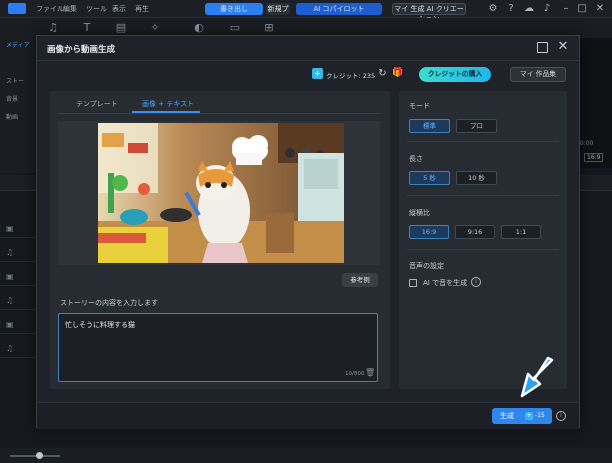  Describe the element at coordinates (308, 415) in the screenshot. I see `dialog-footer: 生成 + -15 i` at that location.